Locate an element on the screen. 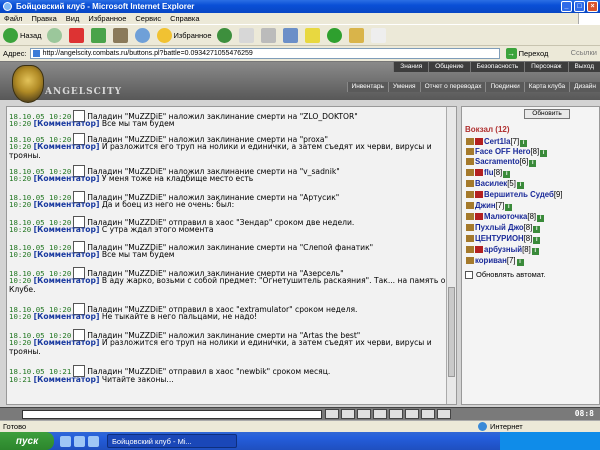 This screenshot has width=600, height=450. start-button: пуск is located at coordinates (27, 441).